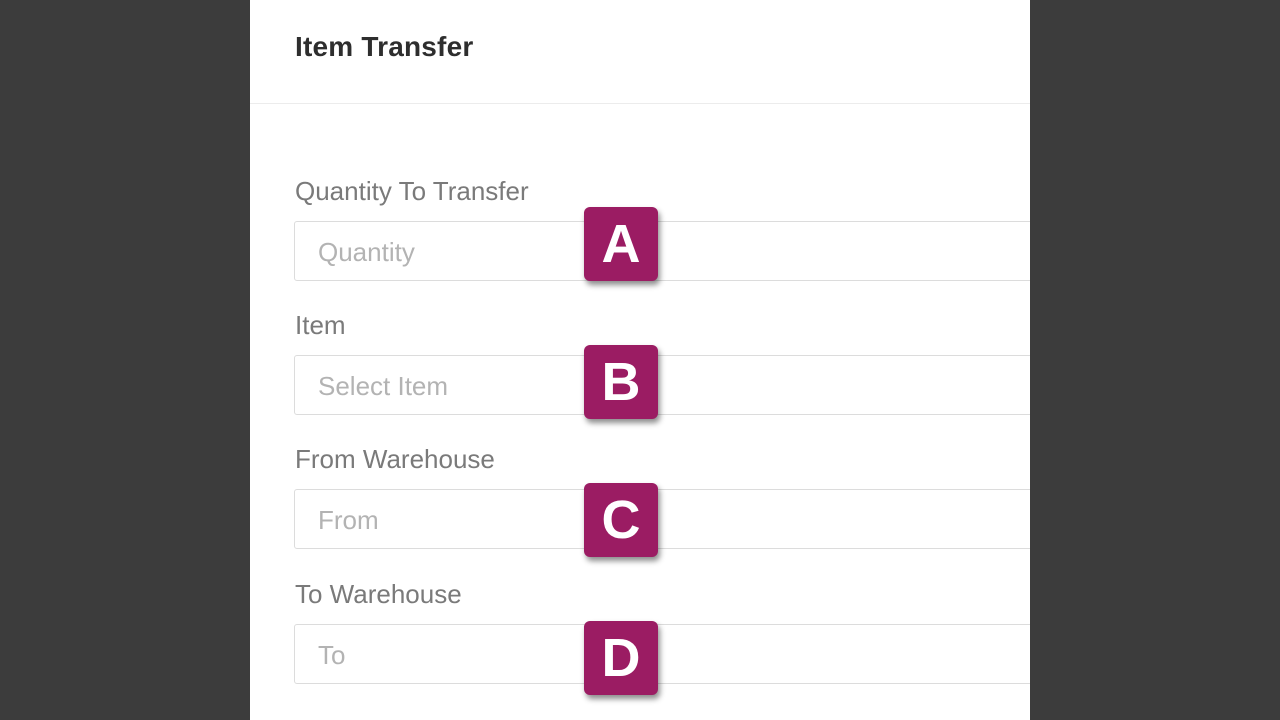 The height and width of the screenshot is (720, 1280). What do you see at coordinates (662, 654) in the screenshot?
I see `to-warehouse-input: To` at bounding box center [662, 654].